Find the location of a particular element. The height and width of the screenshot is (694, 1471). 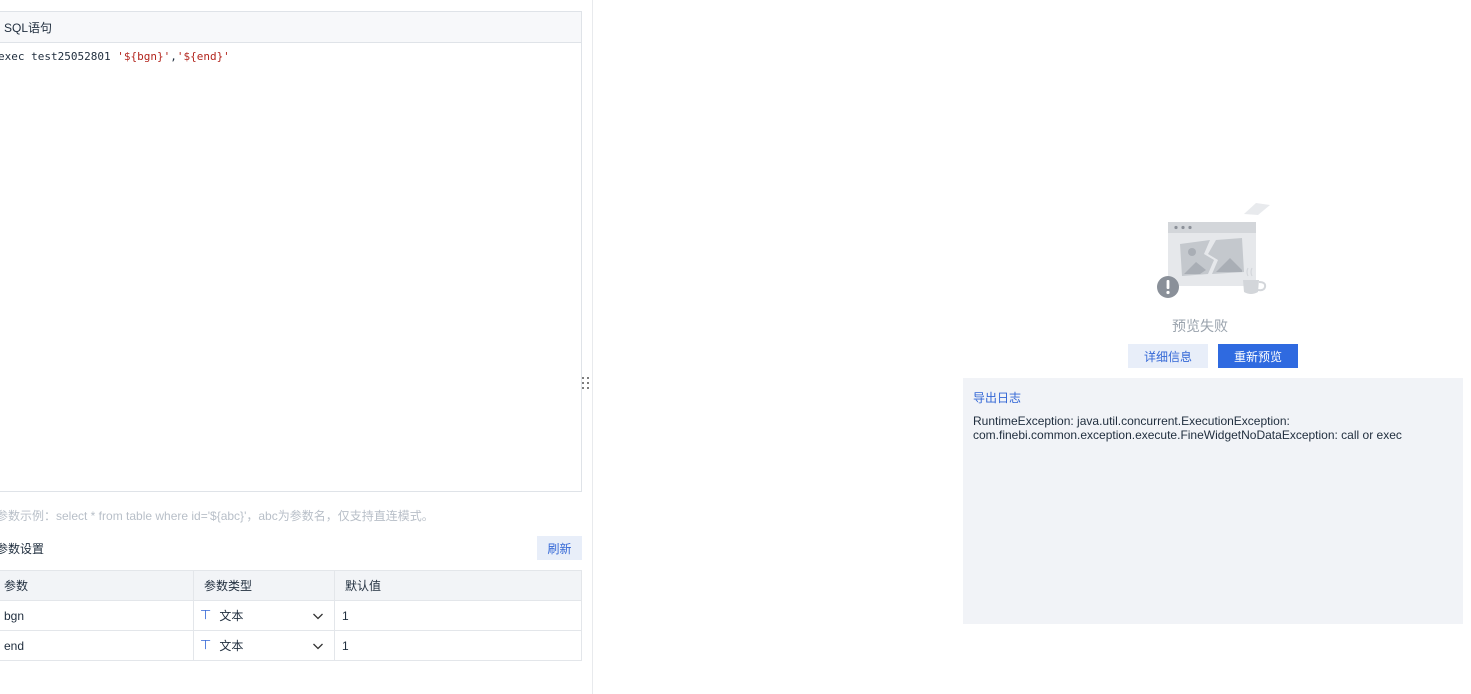

col-header-default: 默认值 is located at coordinates (458, 585).